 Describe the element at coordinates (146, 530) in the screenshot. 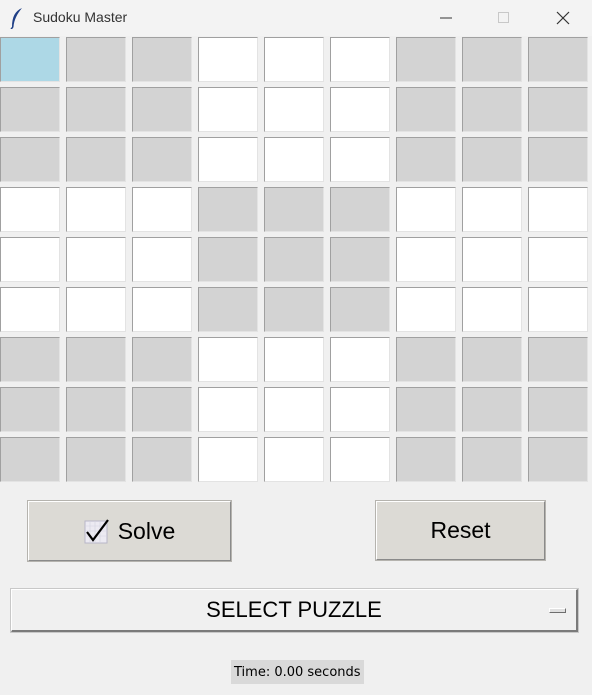

I see `solve-label: Solve` at that location.